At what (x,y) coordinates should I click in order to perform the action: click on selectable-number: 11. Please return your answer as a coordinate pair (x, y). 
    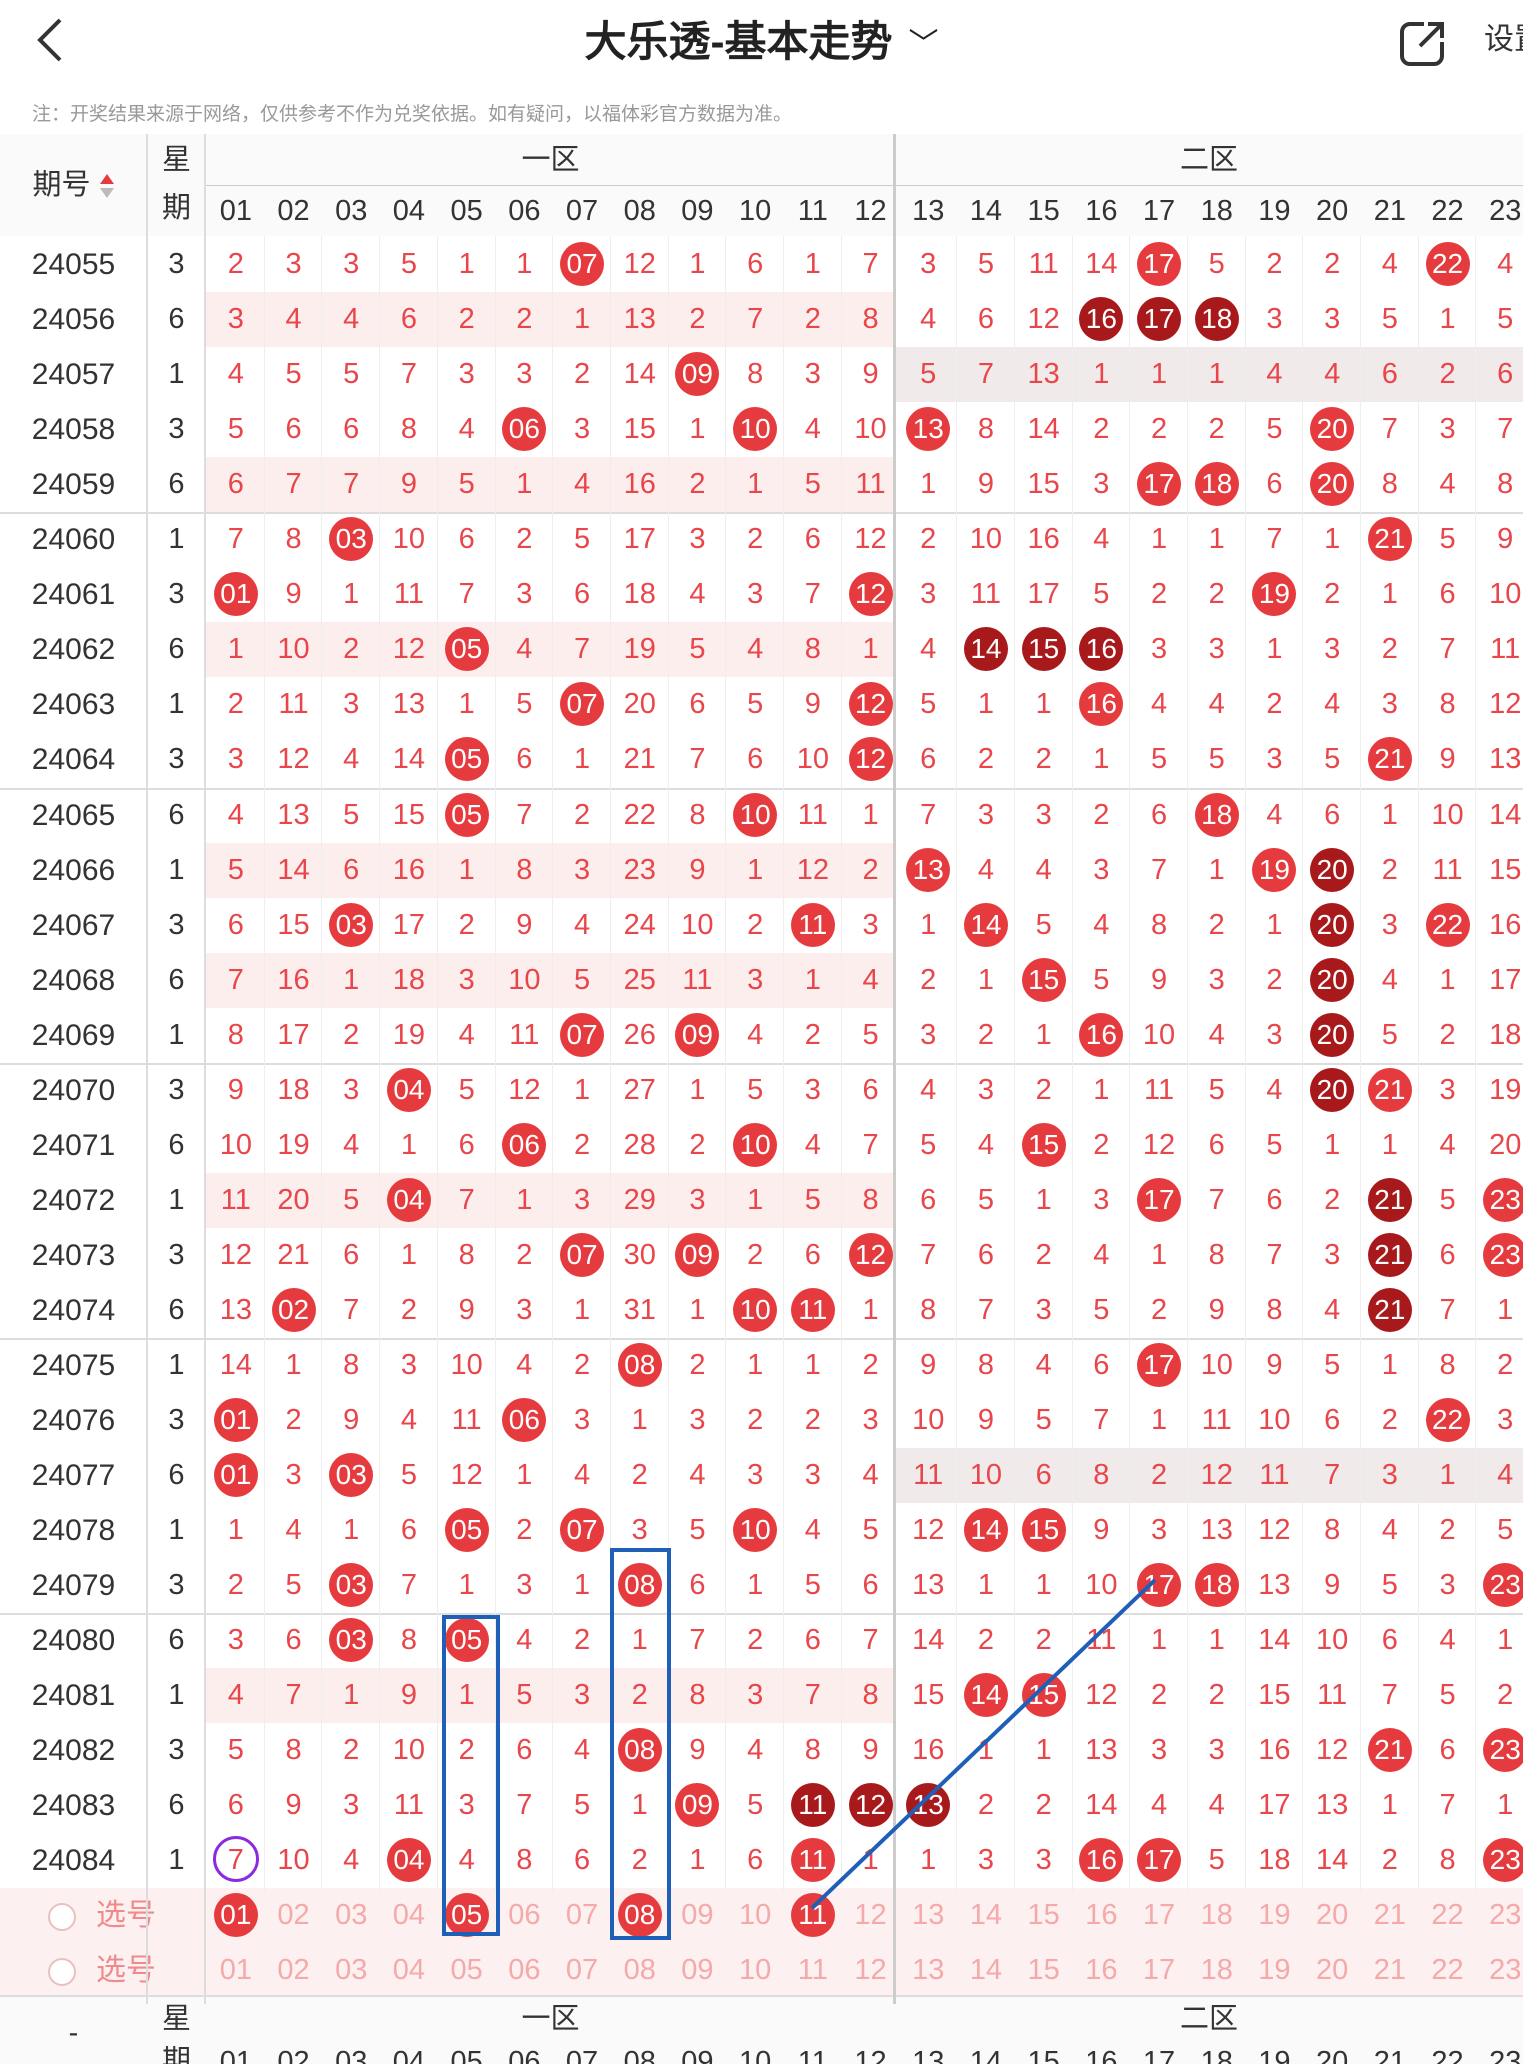
    Looking at the image, I should click on (813, 1970).